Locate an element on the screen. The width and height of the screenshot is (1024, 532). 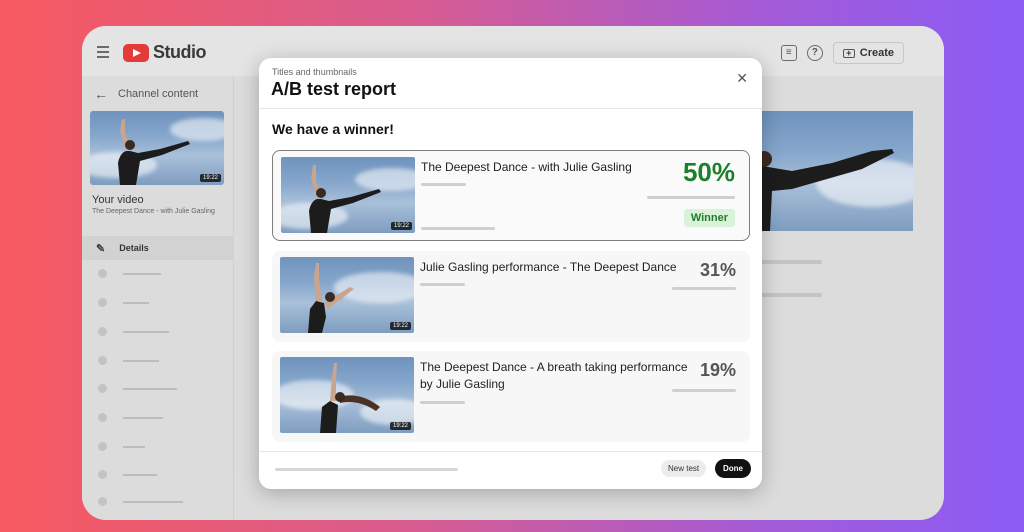
sidebar-video-thumbnail: 19:22 is located at coordinates (157, 148).